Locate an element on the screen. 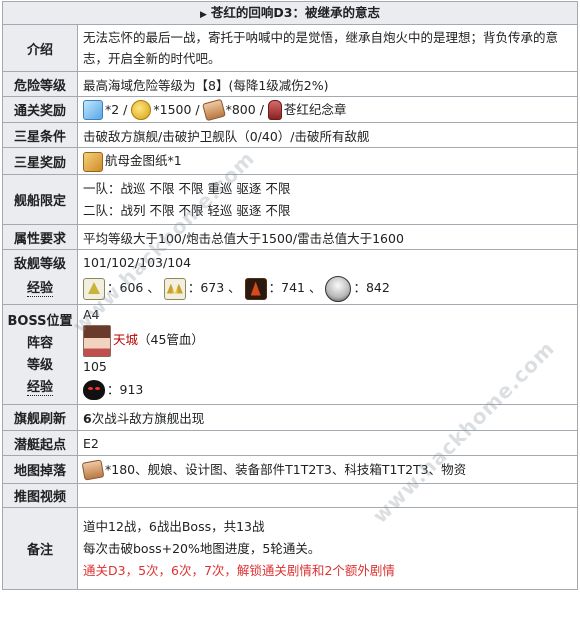 The height and width of the screenshot is (626, 580). row-danger: 危险等级 最高海域危险等级为【8】(每降1级减伤2%) is located at coordinates (290, 84).